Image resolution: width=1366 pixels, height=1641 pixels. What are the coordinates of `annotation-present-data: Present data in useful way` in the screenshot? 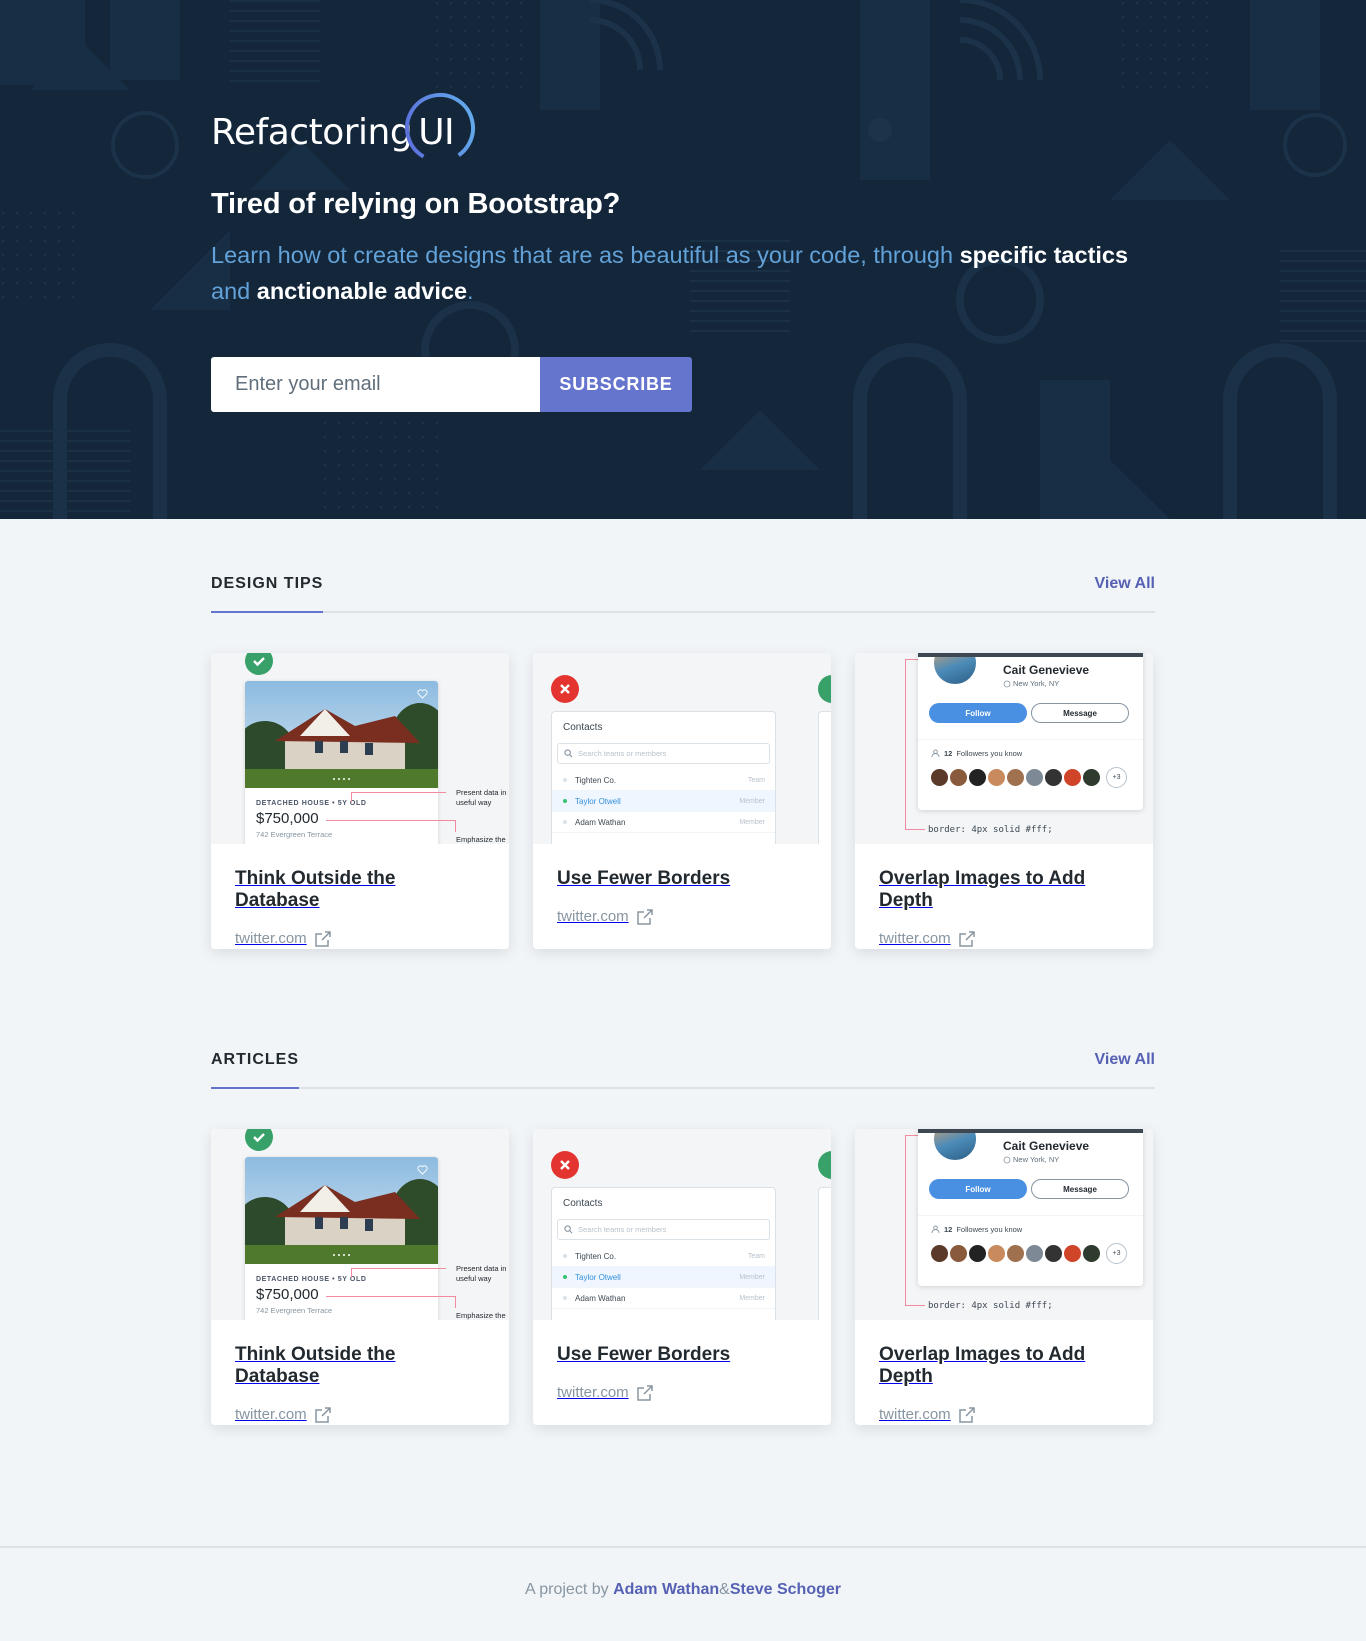 It's located at (481, 1273).